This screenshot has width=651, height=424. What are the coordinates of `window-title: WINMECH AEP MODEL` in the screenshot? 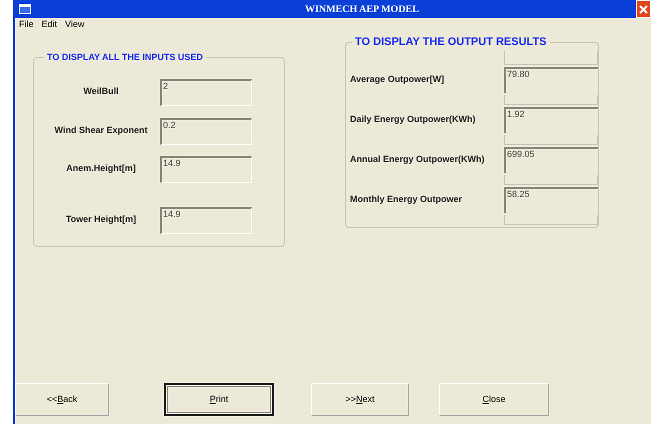 It's located at (362, 9).